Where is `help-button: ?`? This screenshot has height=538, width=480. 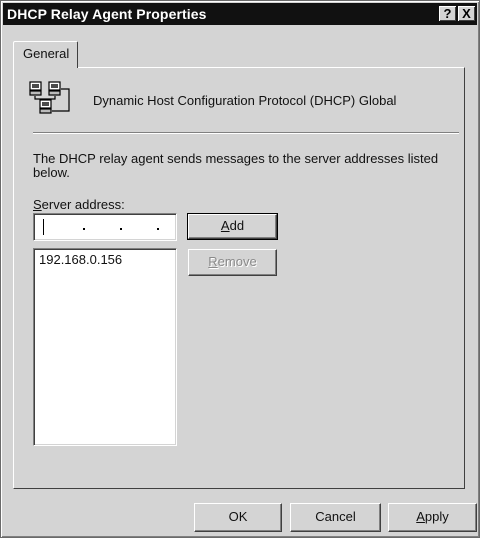 help-button: ? is located at coordinates (447, 13).